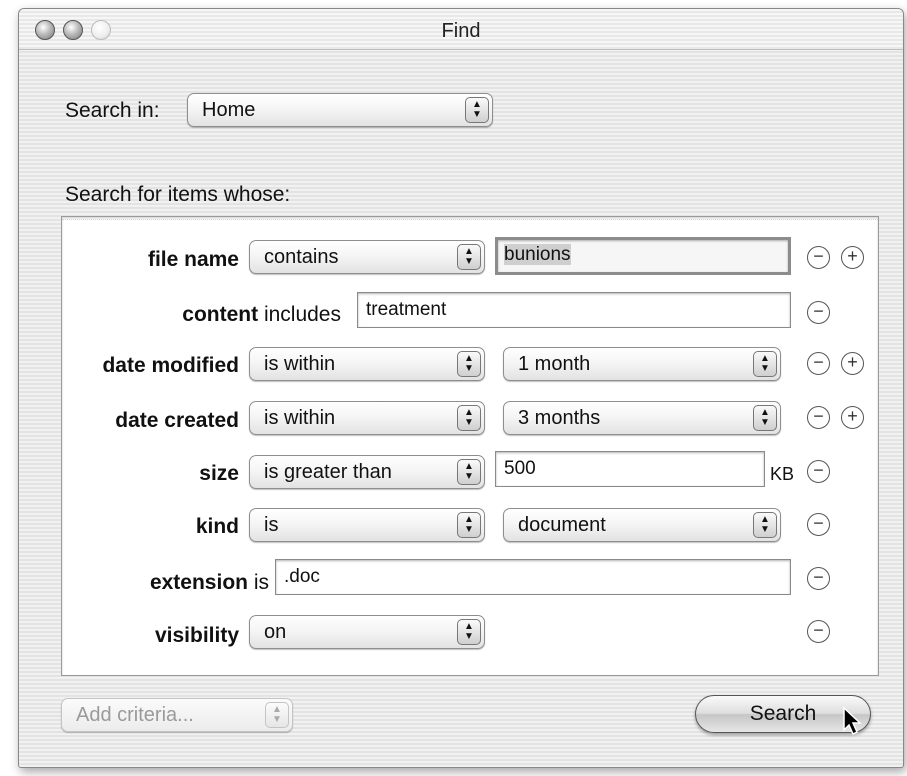 This screenshot has width=907, height=776. Describe the element at coordinates (328, 472) in the screenshot. I see `size-operator: is greater than` at that location.